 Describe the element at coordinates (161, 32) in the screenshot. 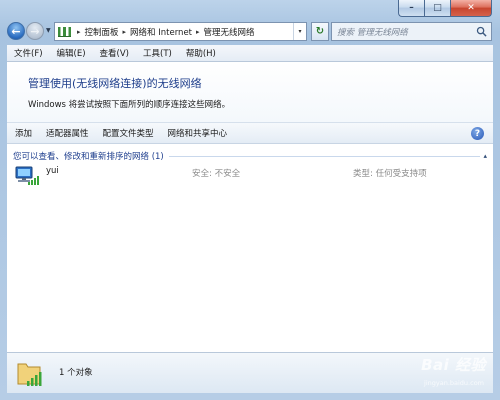

I see `breadcrumb-network-internet: 网络和 Internet` at that location.